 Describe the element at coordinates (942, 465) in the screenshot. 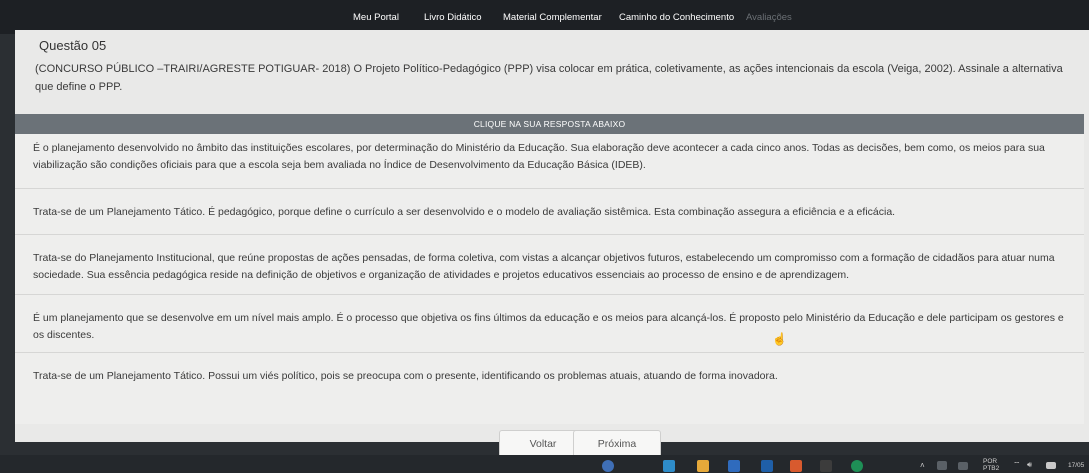

I see `network-icon` at that location.